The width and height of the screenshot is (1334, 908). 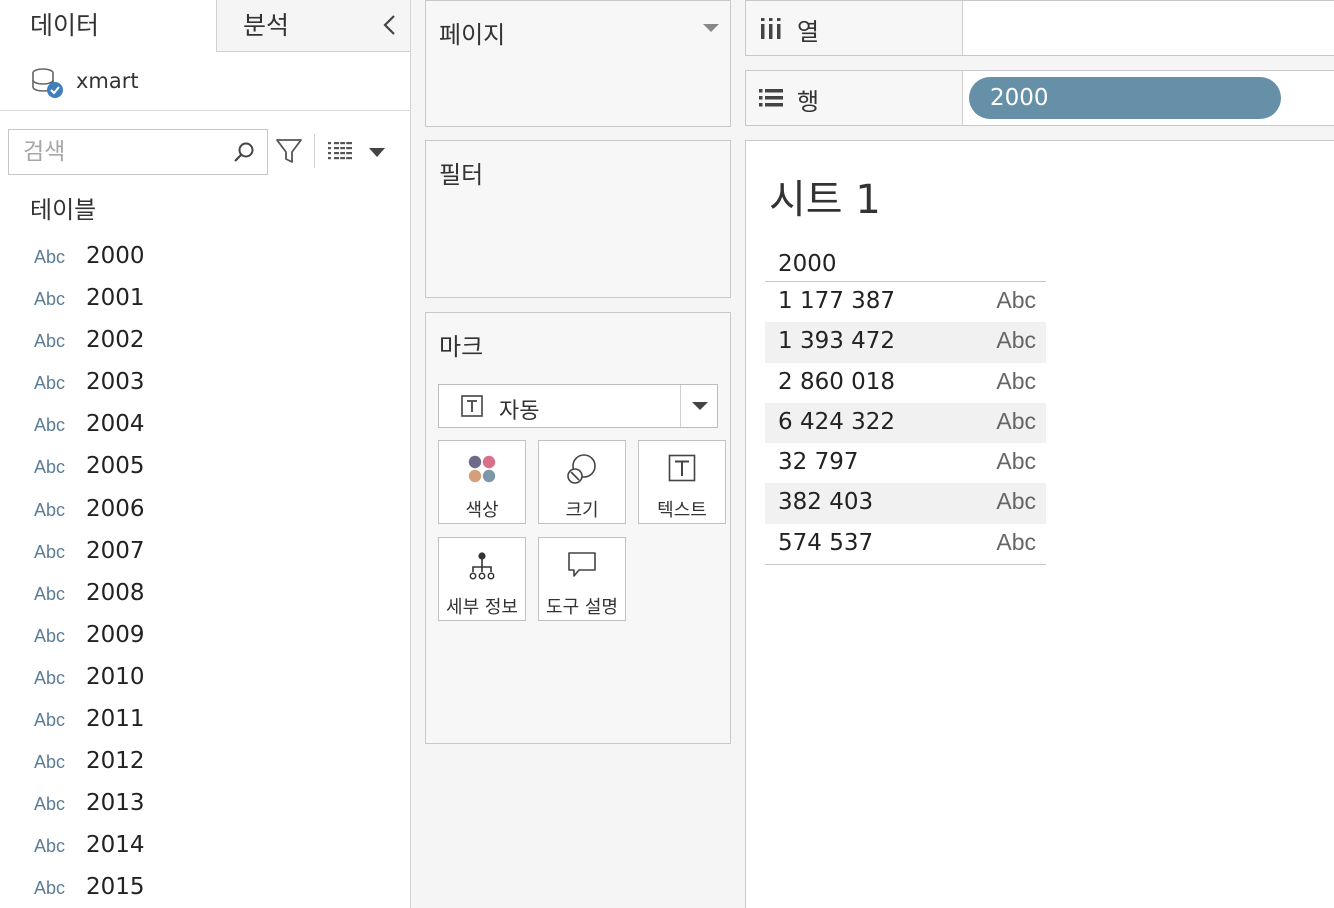 What do you see at coordinates (1039, 28) in the screenshot?
I see `columns-shelf: 열` at bounding box center [1039, 28].